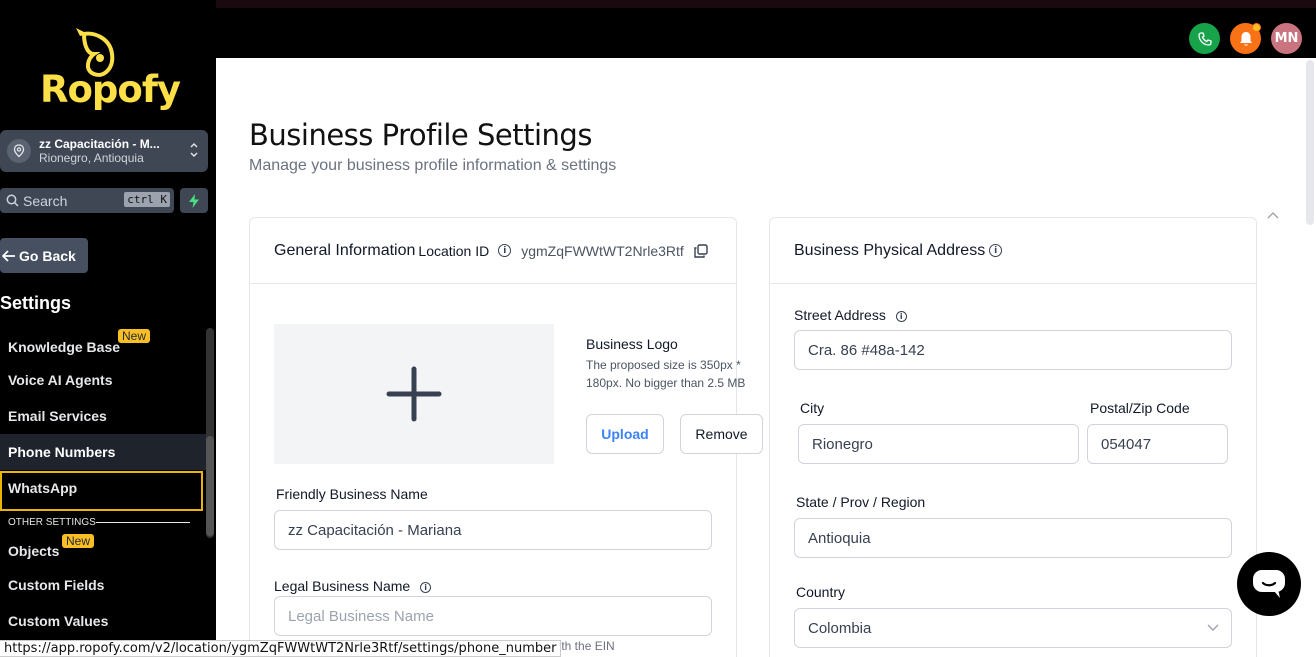 The width and height of the screenshot is (1316, 657). I want to click on sidebar-item-voice-ai-agents: Voice AI Agents, so click(103, 380).